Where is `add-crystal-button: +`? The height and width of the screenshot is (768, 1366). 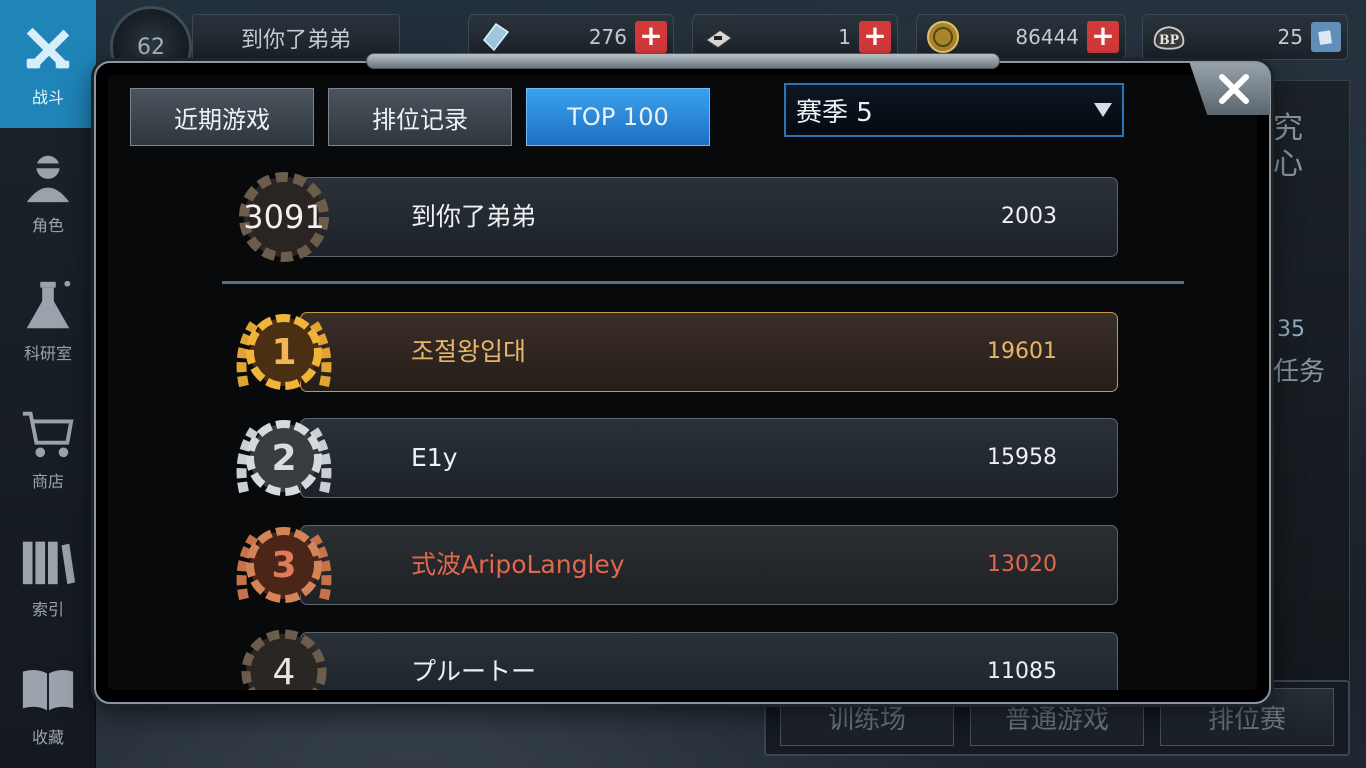
add-crystal-button: + is located at coordinates (651, 37).